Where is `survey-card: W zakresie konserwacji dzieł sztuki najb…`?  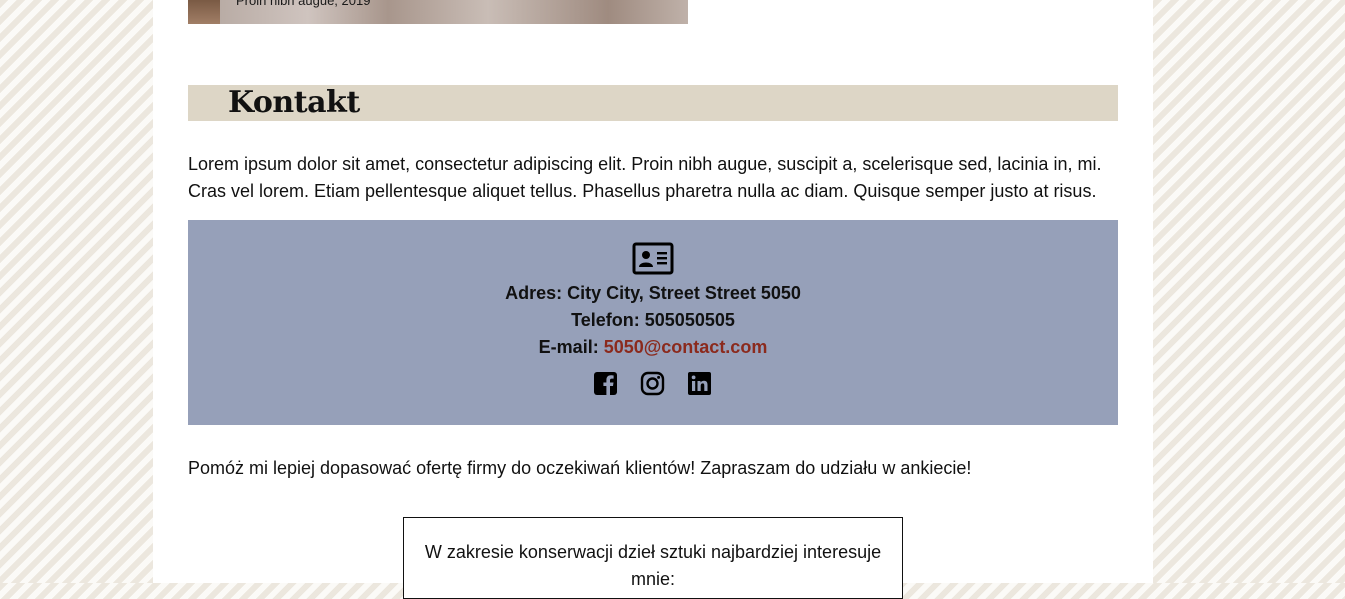 survey-card: W zakresie konserwacji dzieł sztuki najb… is located at coordinates (653, 558).